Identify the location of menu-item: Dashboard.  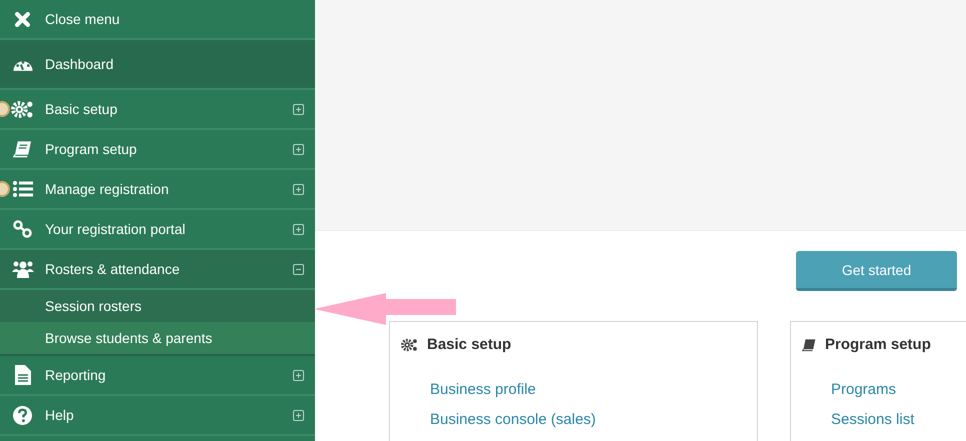
(157, 65).